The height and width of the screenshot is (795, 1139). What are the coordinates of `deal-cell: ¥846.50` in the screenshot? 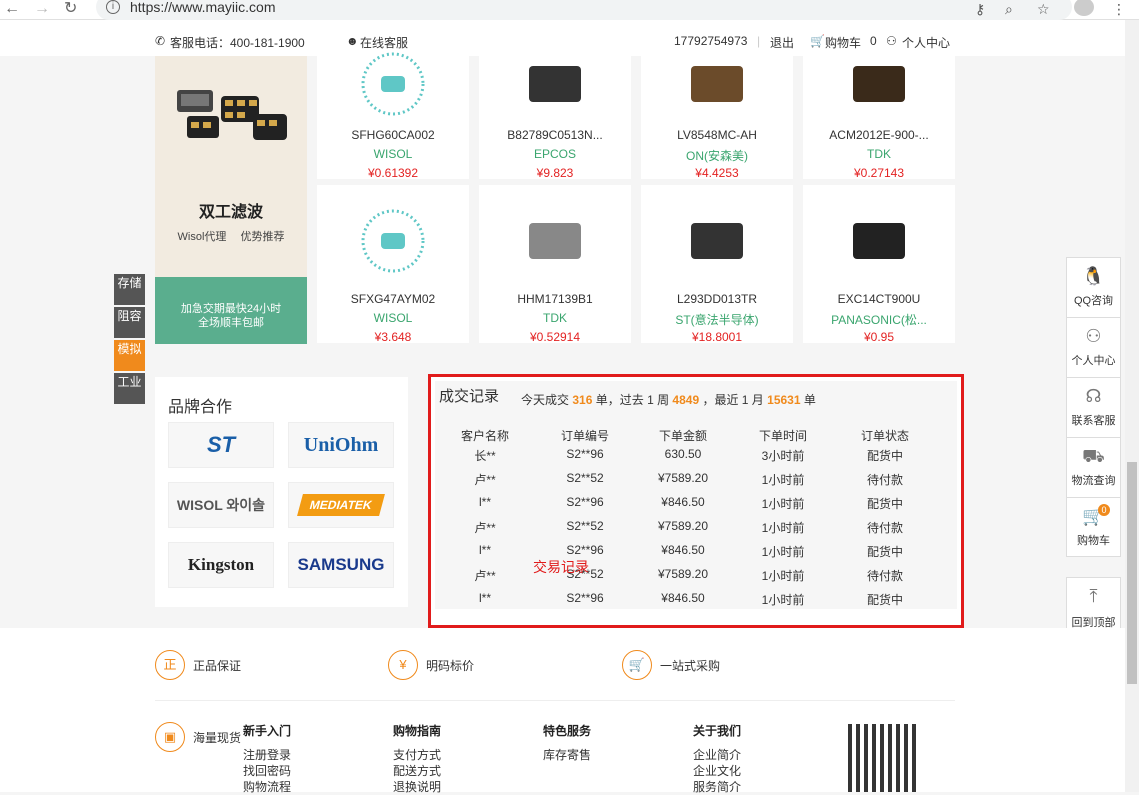 It's located at (683, 502).